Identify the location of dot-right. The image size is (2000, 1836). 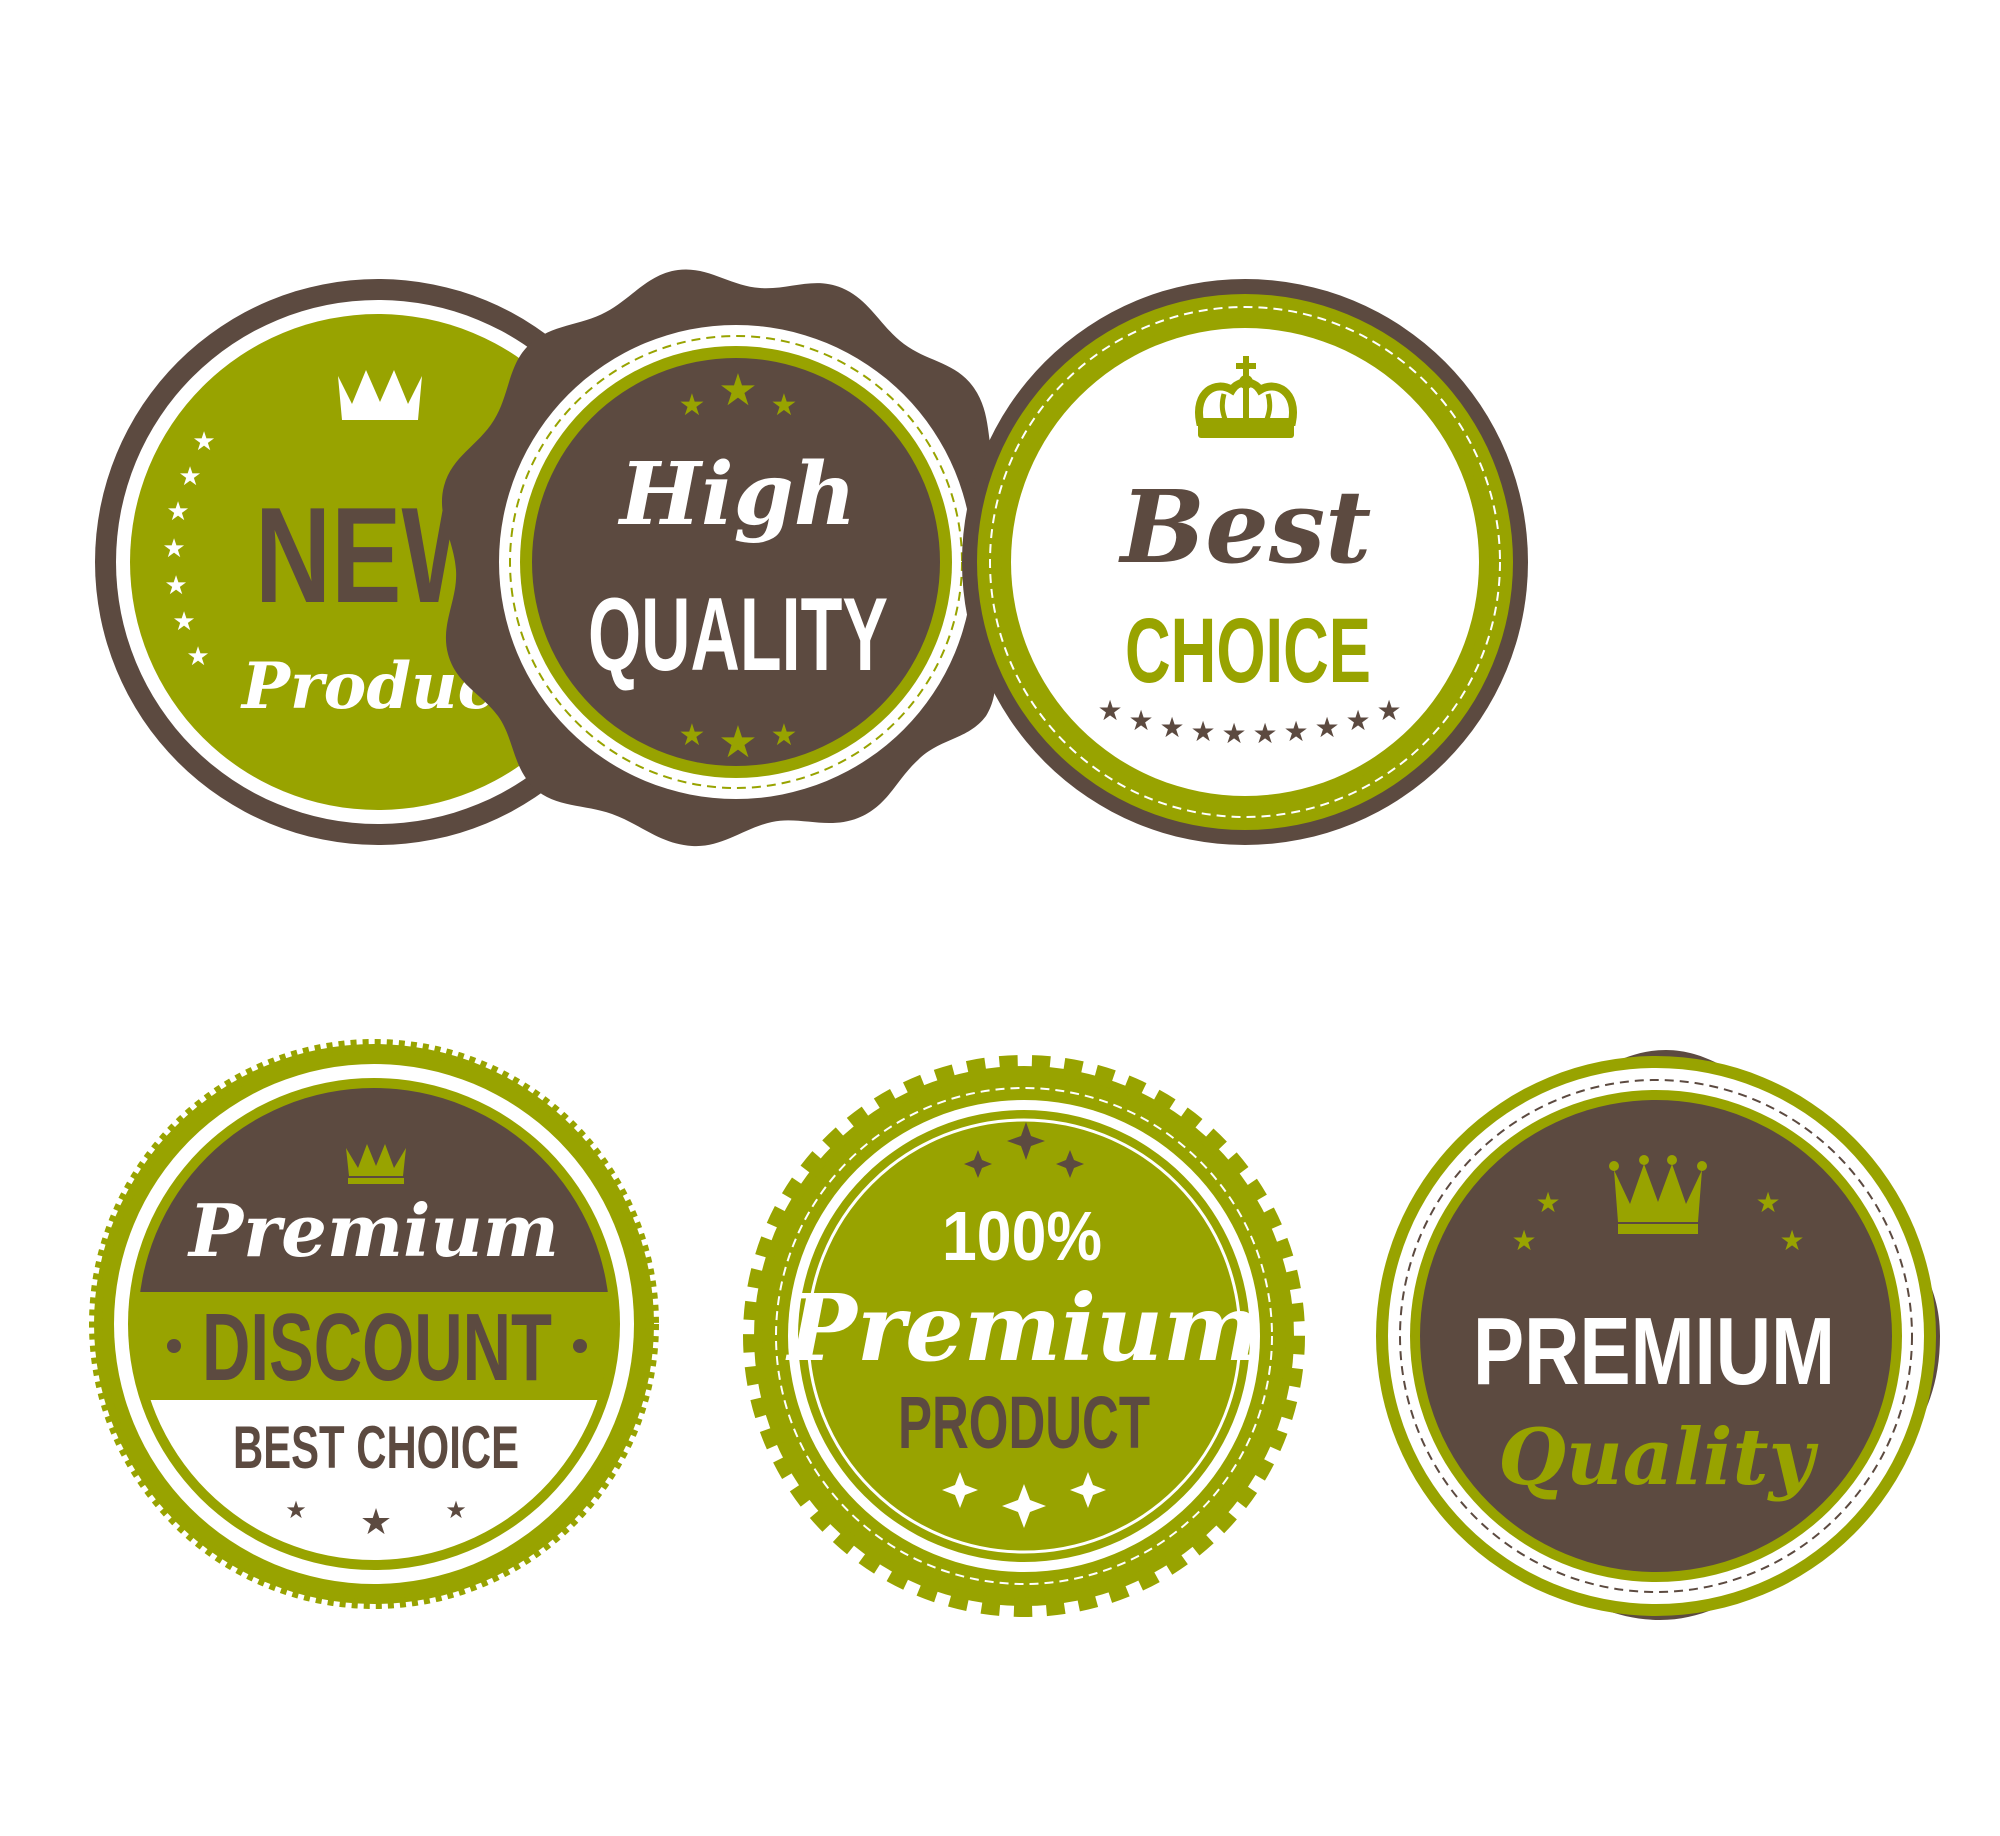
(580, 1346).